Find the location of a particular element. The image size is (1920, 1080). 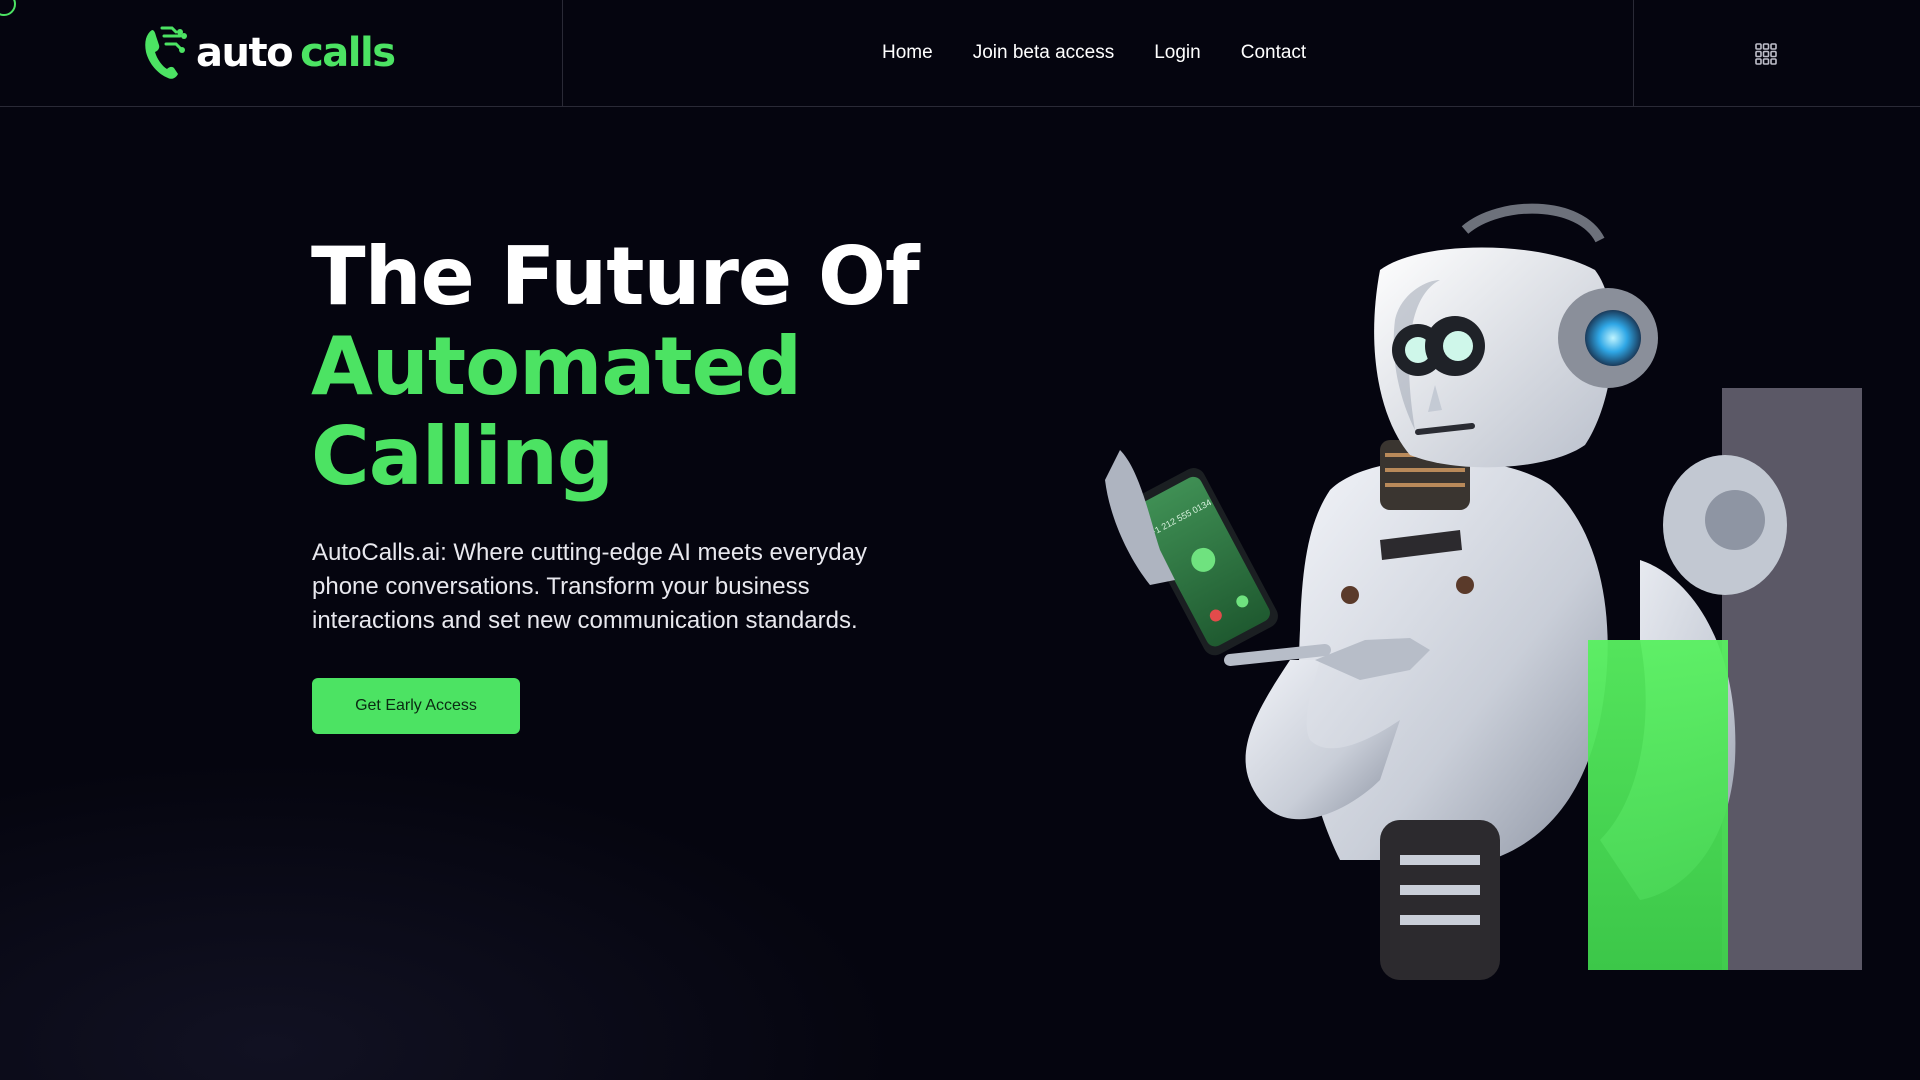

hero-title-line-2: Automated is located at coordinates (556, 366).